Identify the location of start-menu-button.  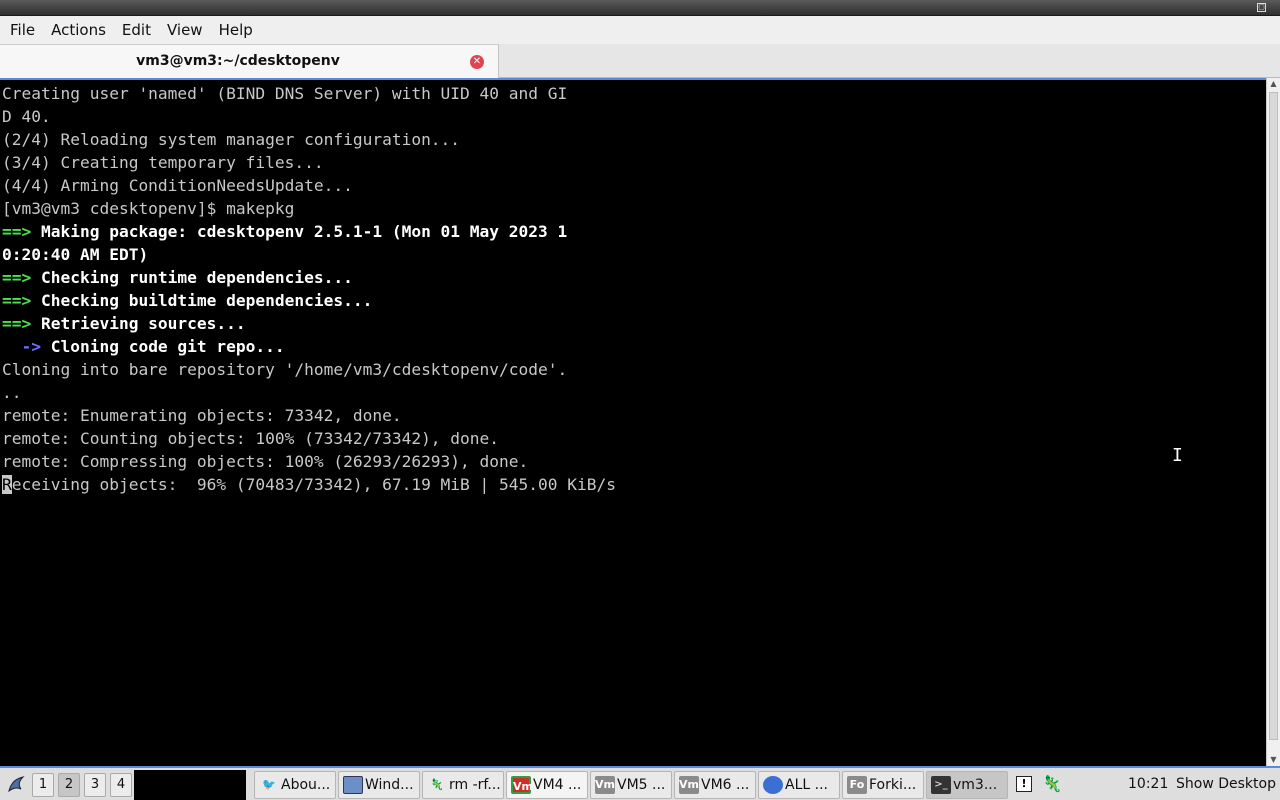
(16, 785).